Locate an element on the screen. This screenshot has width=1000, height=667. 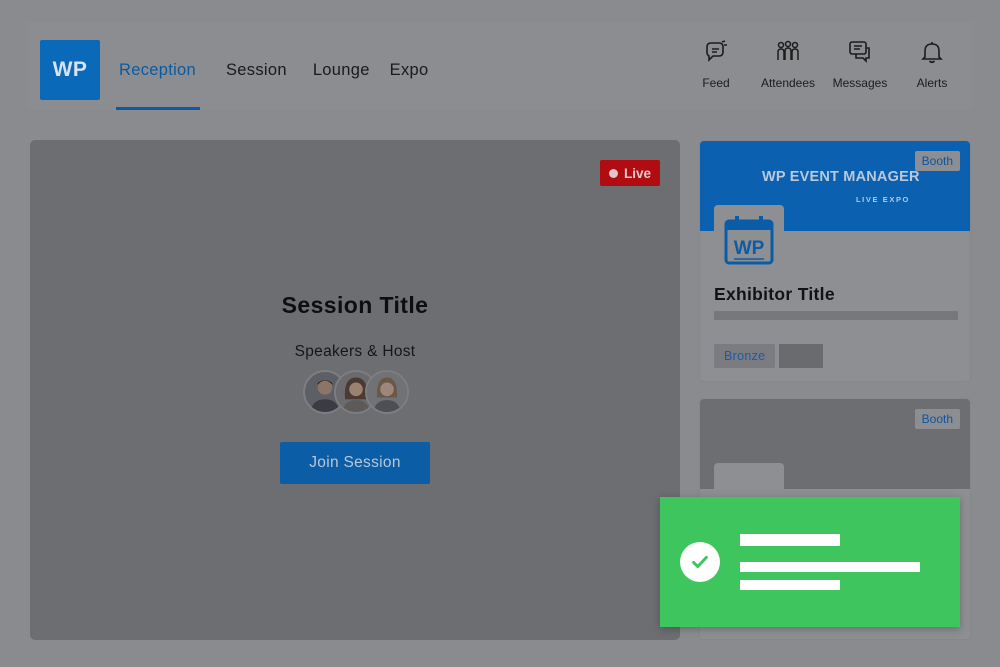
feed-label: Feed is located at coordinates (716, 83).